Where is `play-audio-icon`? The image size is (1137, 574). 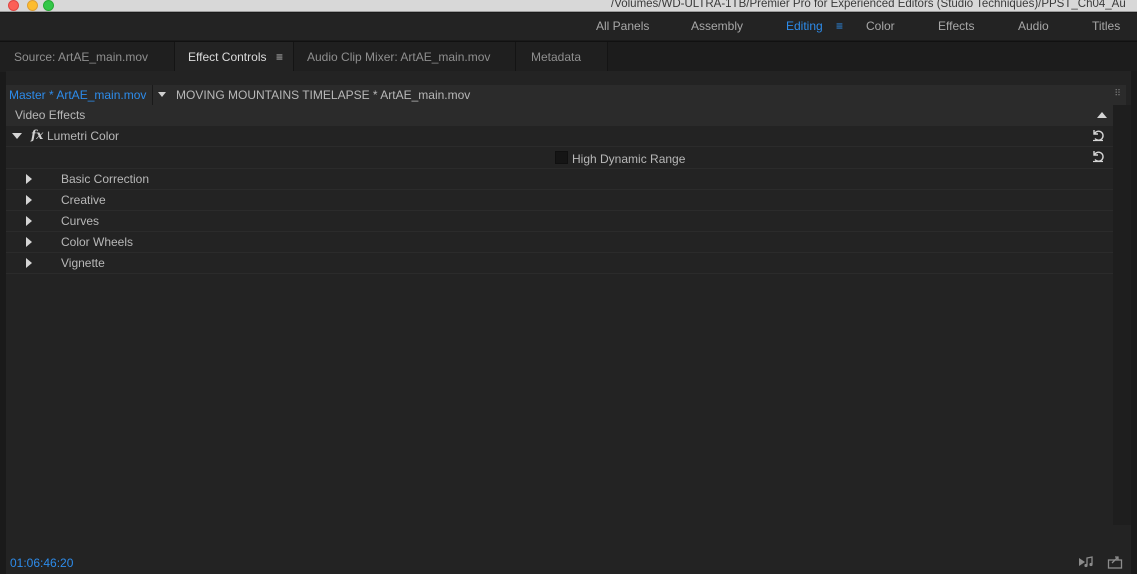 play-audio-icon is located at coordinates (1086, 563).